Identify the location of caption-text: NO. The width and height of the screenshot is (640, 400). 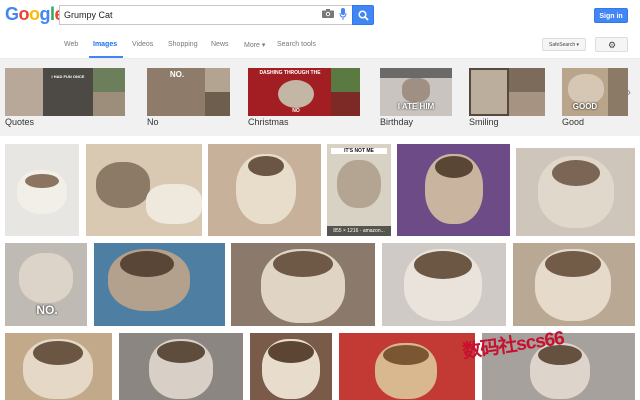
(296, 111).